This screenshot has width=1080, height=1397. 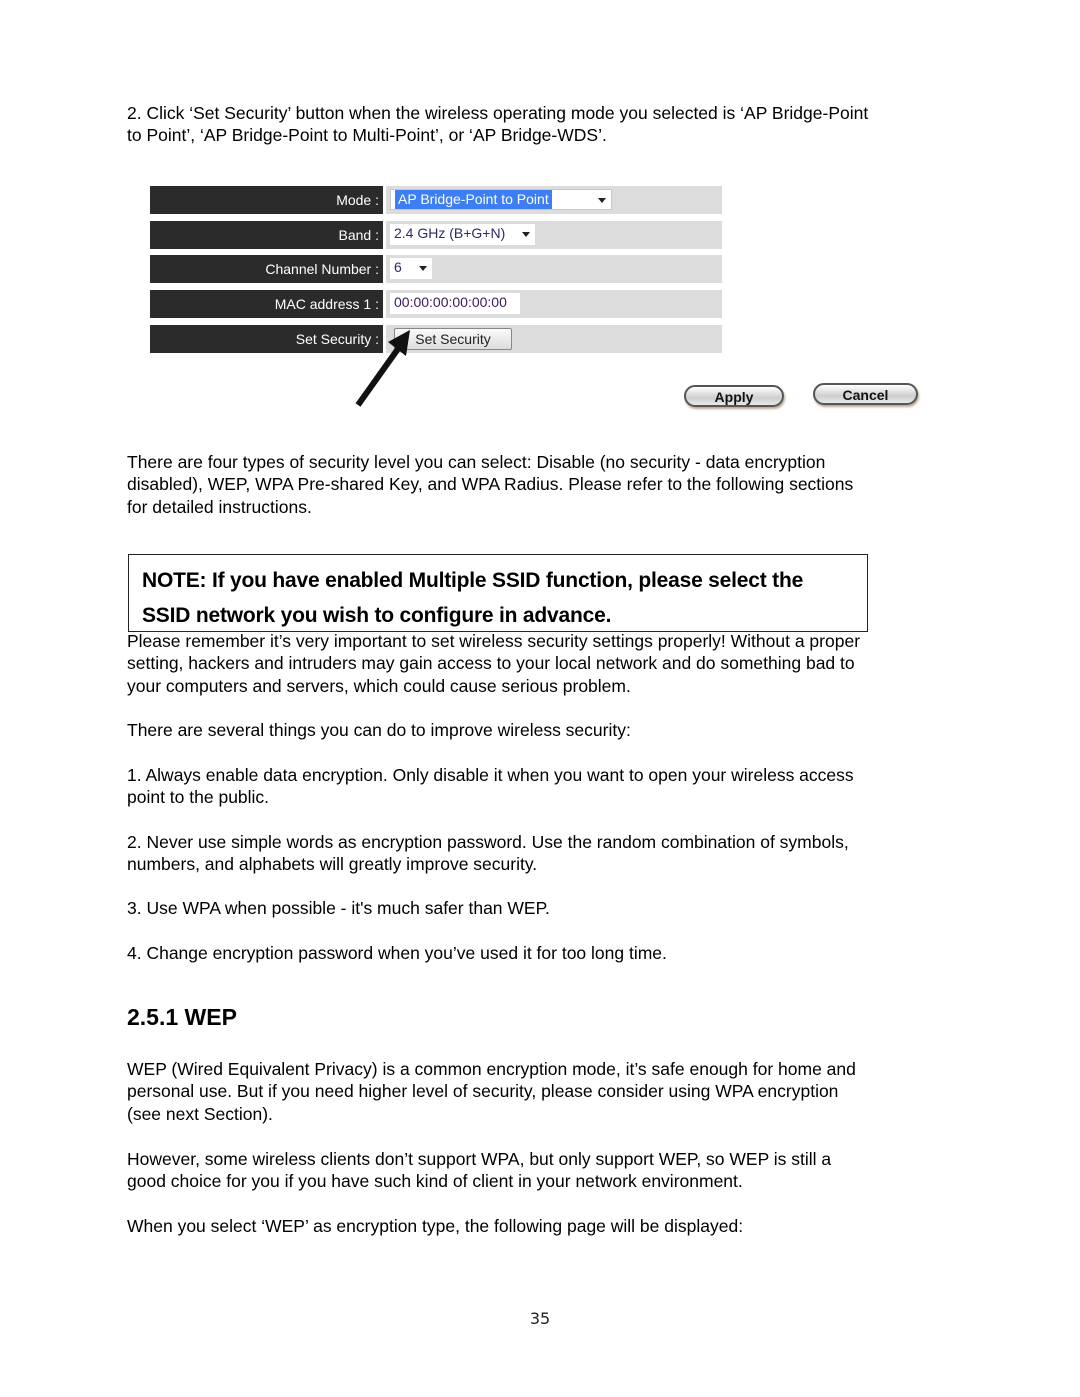 I want to click on mode-select: AP Bridge-Point to Point, so click(x=501, y=199).